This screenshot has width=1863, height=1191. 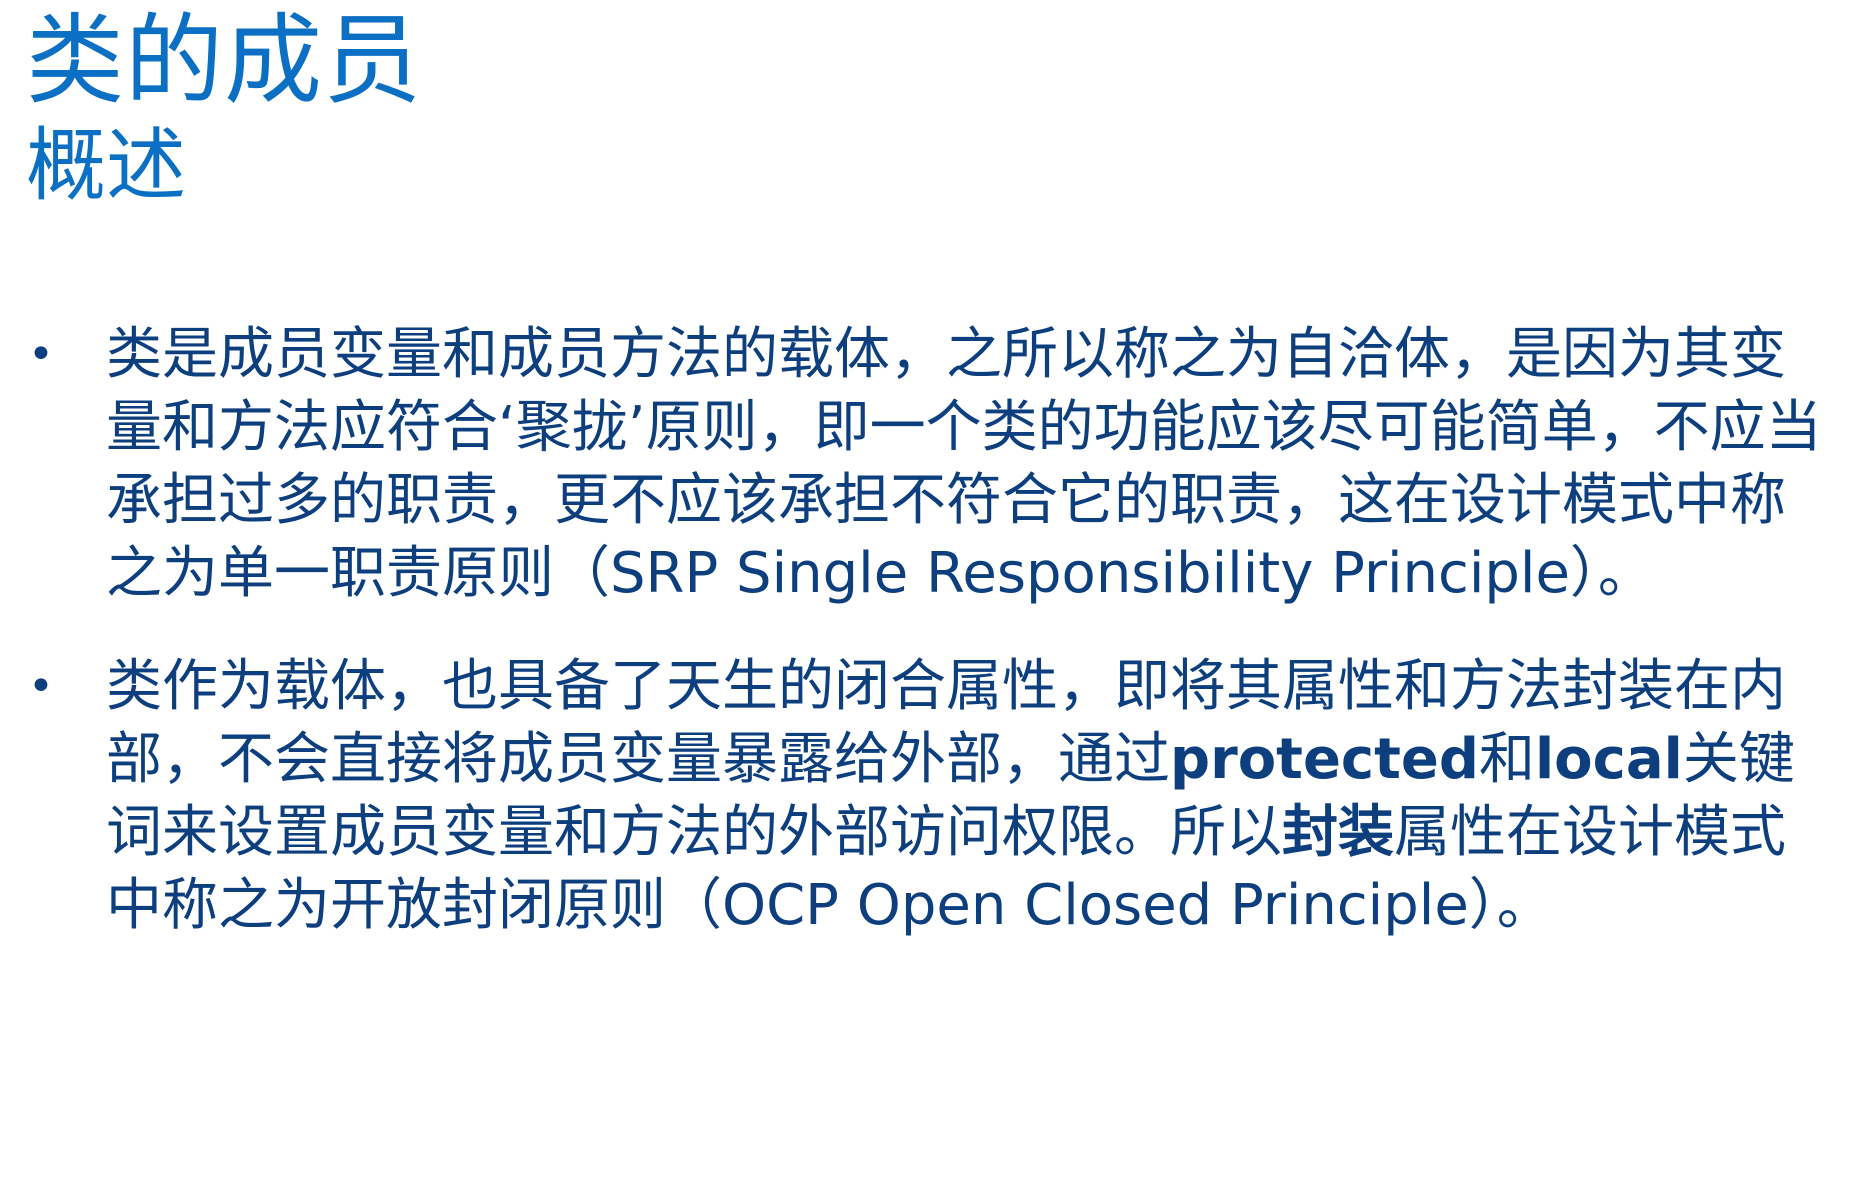 I want to click on slide-subtitle: 概述, so click(x=106, y=165).